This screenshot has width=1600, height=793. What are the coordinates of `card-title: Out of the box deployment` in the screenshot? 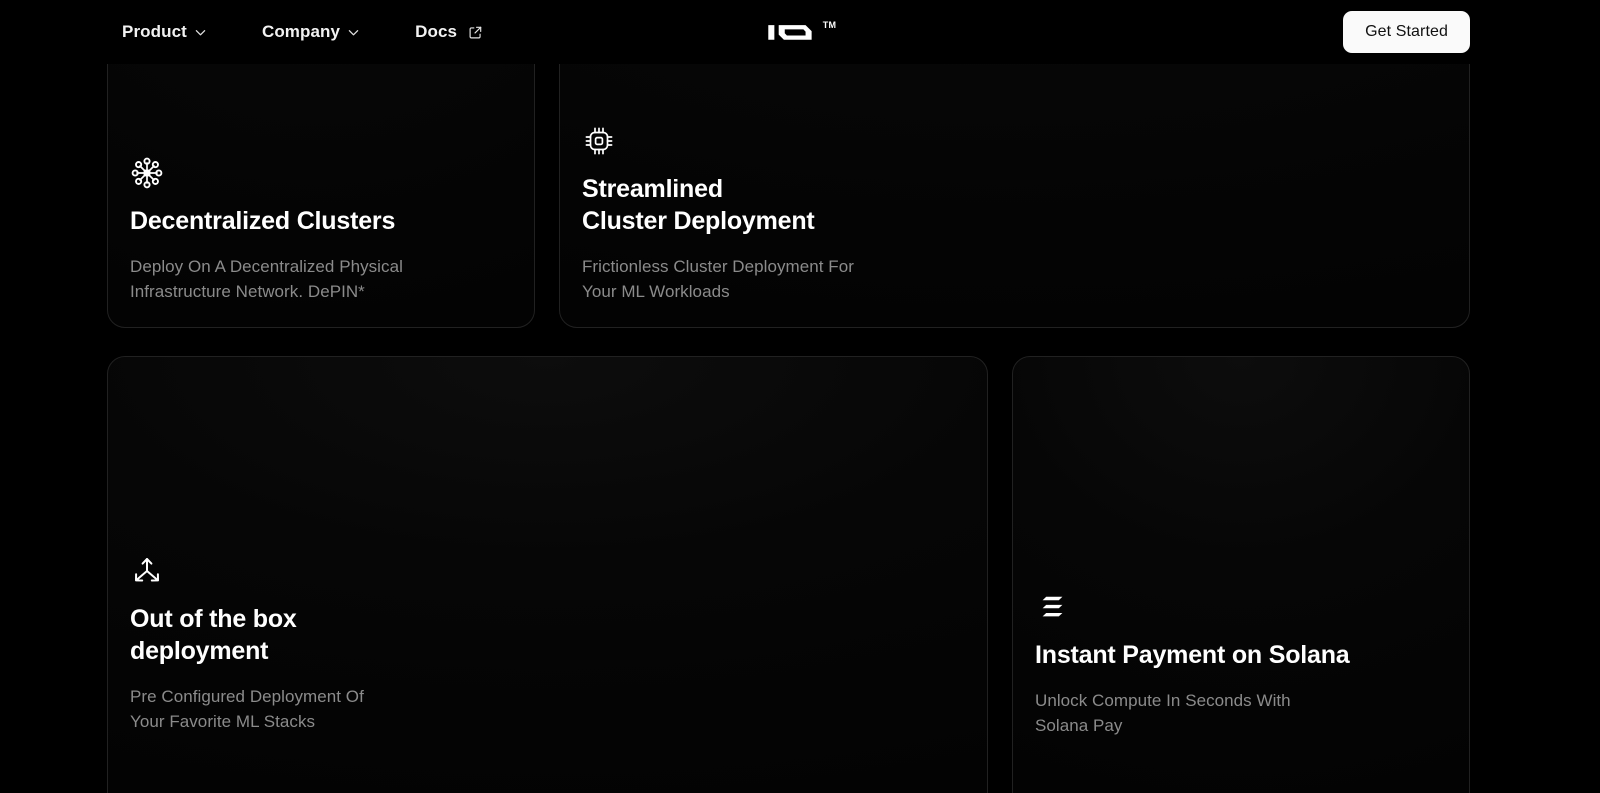 It's located at (213, 635).